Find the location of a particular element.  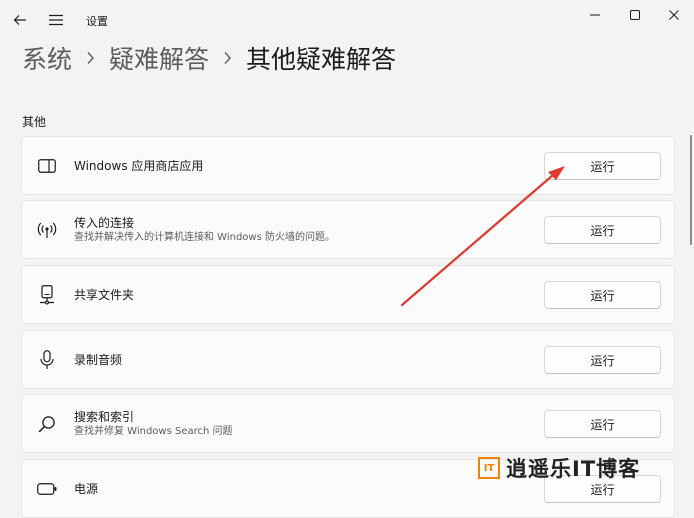

search-icon is located at coordinates (47, 424).